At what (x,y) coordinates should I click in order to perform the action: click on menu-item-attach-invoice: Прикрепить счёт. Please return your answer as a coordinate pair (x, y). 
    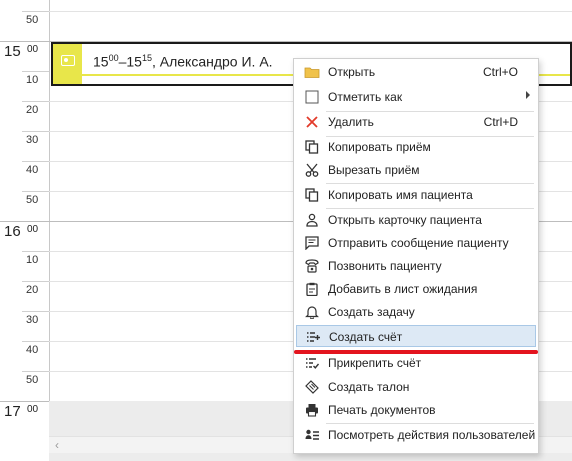
    Looking at the image, I should click on (416, 363).